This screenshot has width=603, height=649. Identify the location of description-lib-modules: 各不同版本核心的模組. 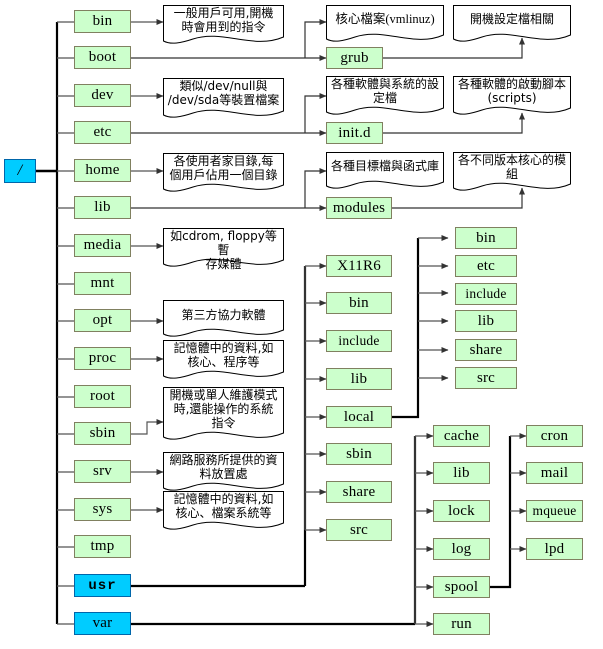
(512, 173).